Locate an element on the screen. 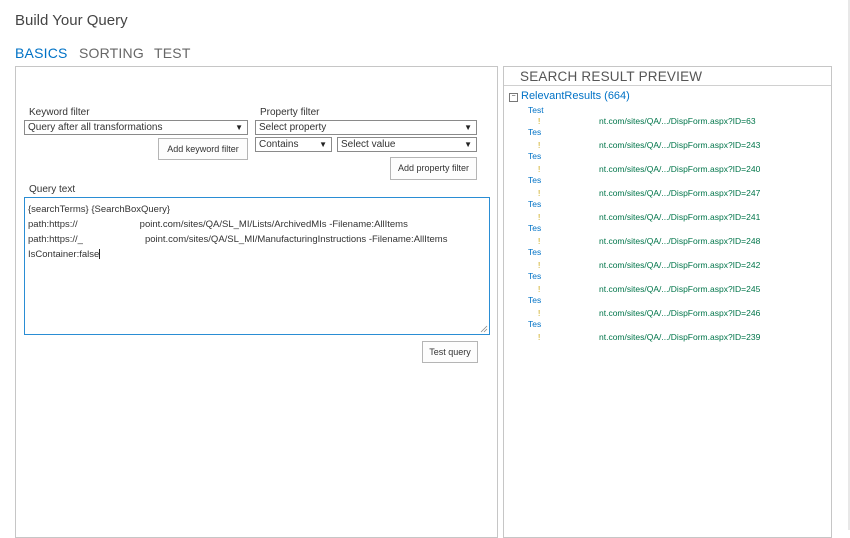 This screenshot has height=538, width=850. keyword-filter-select: Query after all transformations ▼ is located at coordinates (136, 127).